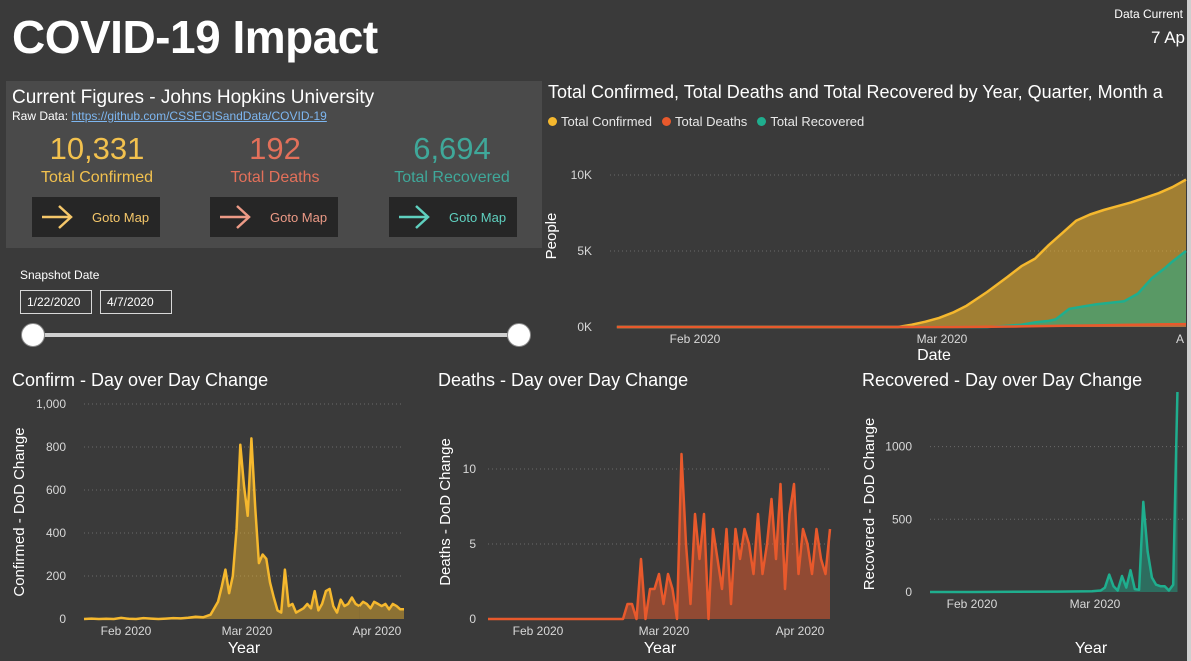  What do you see at coordinates (33, 335) in the screenshot?
I see `date-range-slider-start-handle` at bounding box center [33, 335].